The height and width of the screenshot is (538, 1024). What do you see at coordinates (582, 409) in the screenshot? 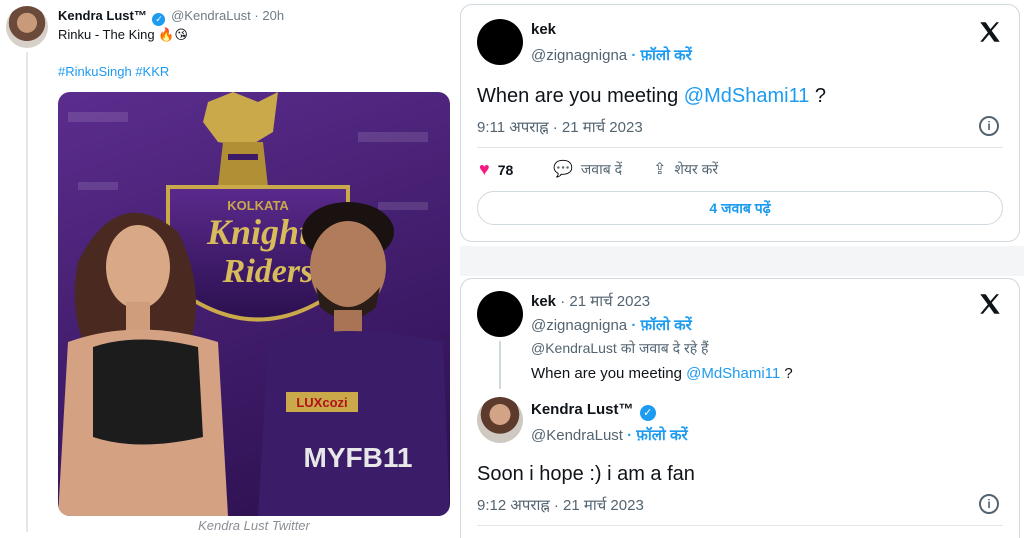
I see `reply-author-name: Kendra Lust™` at bounding box center [582, 409].